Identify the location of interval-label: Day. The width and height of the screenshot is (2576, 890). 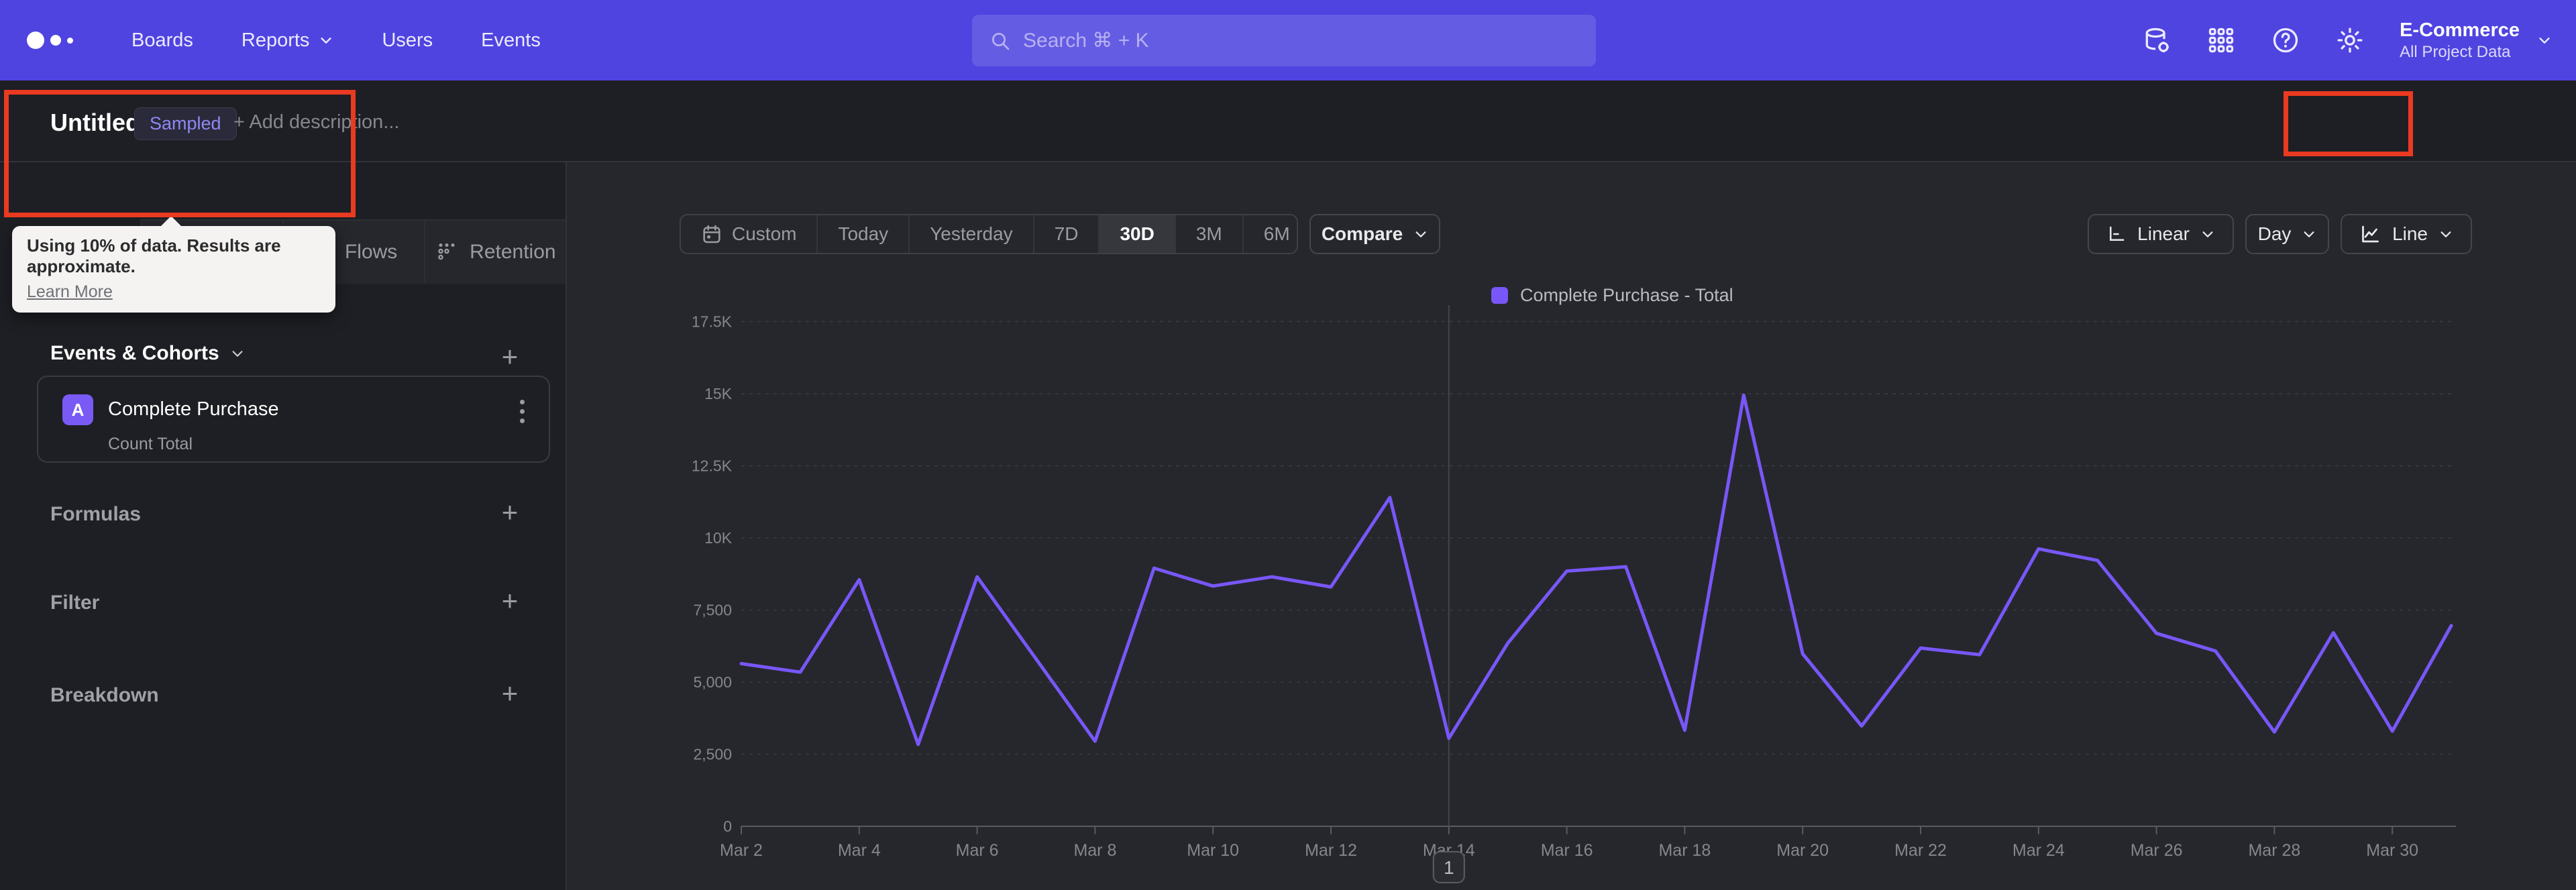
(2274, 233).